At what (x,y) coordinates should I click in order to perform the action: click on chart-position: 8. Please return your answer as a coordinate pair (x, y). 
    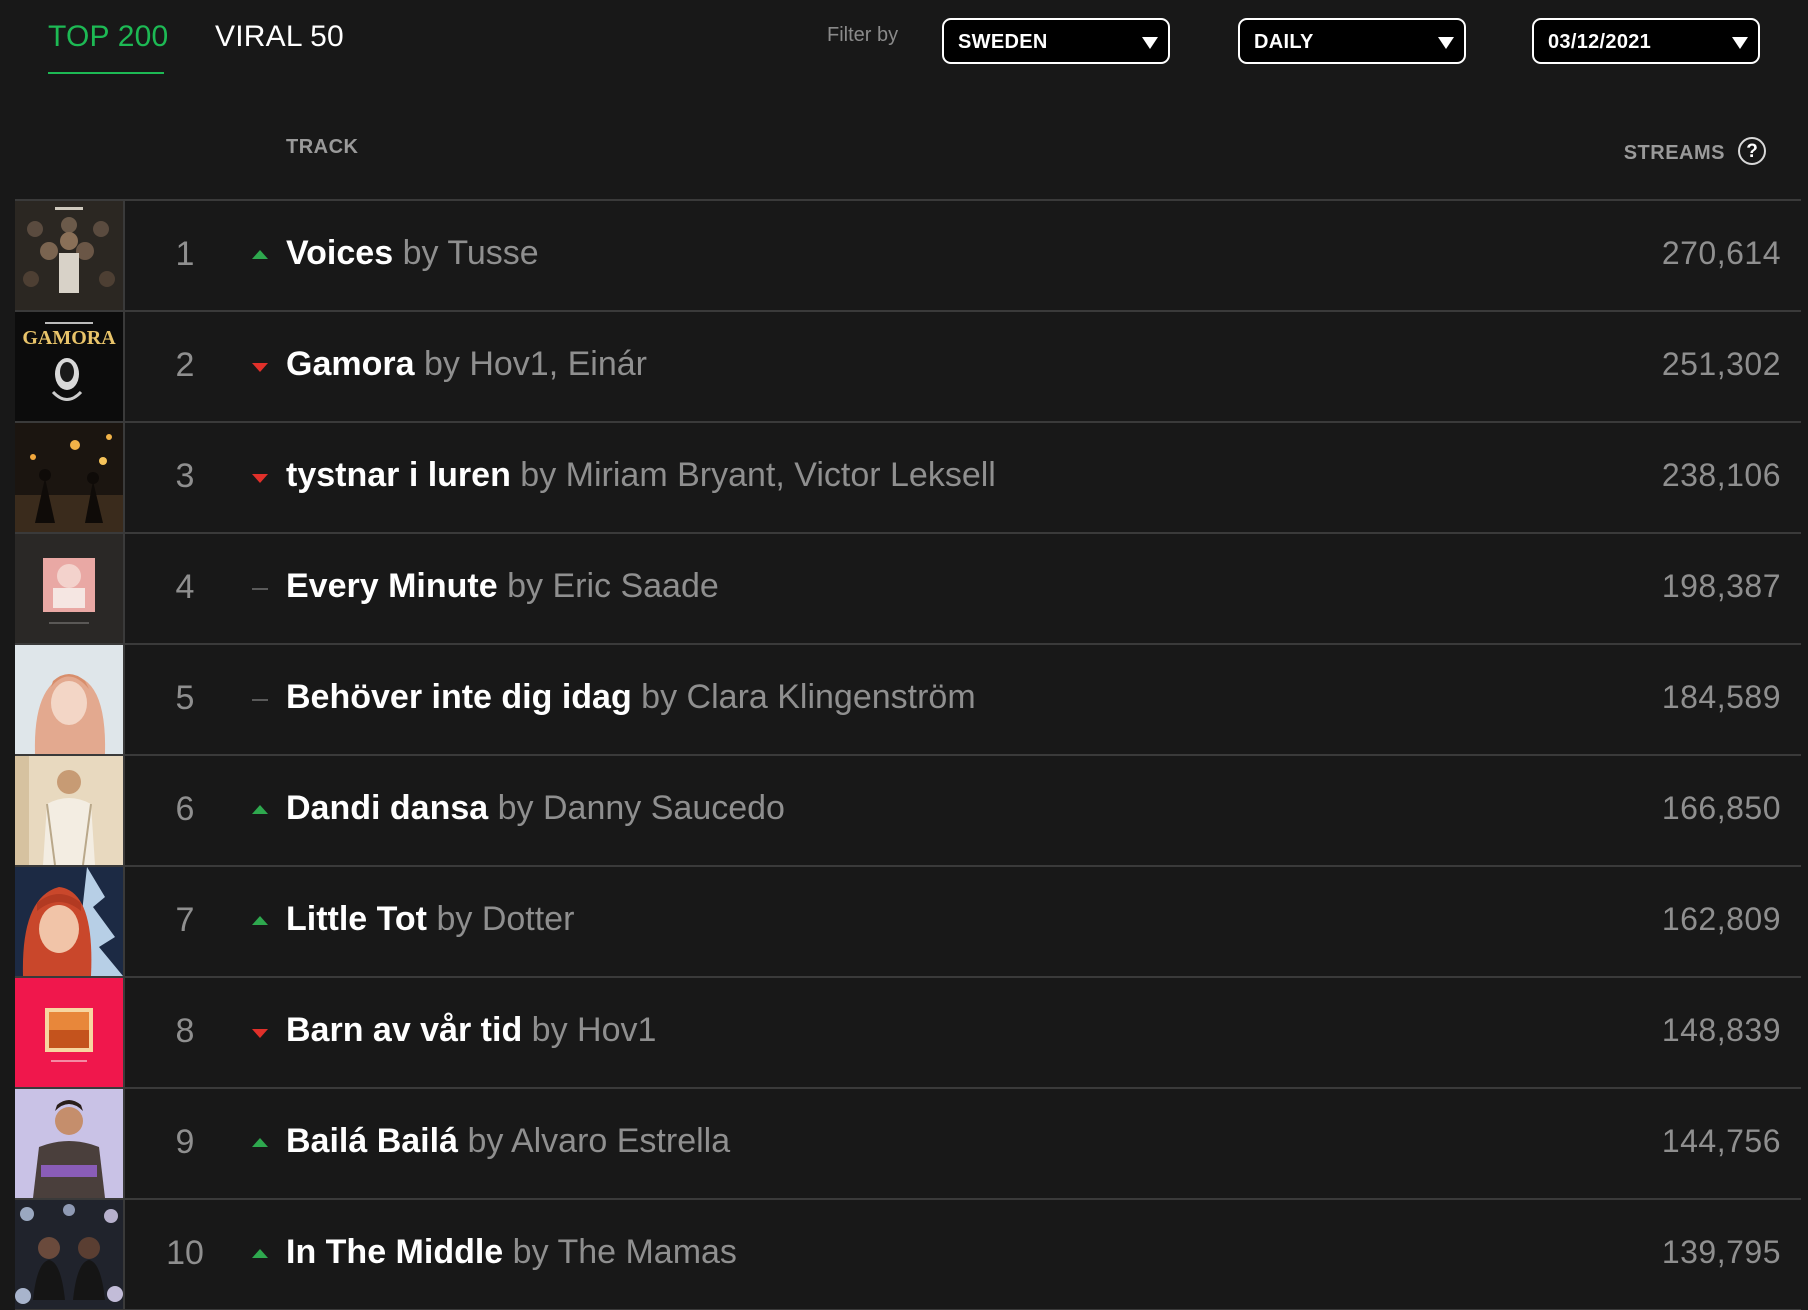
    Looking at the image, I should click on (185, 1031).